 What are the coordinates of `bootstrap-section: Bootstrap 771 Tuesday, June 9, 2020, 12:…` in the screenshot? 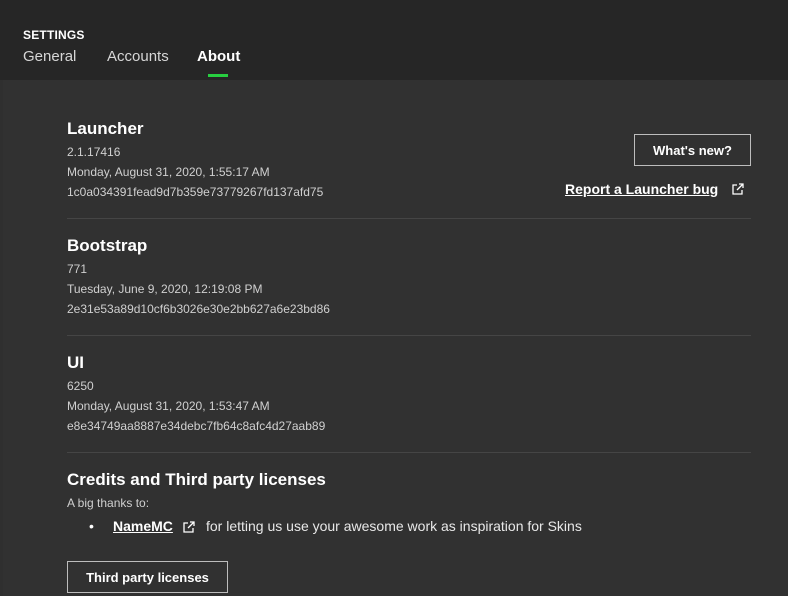 It's located at (409, 281).